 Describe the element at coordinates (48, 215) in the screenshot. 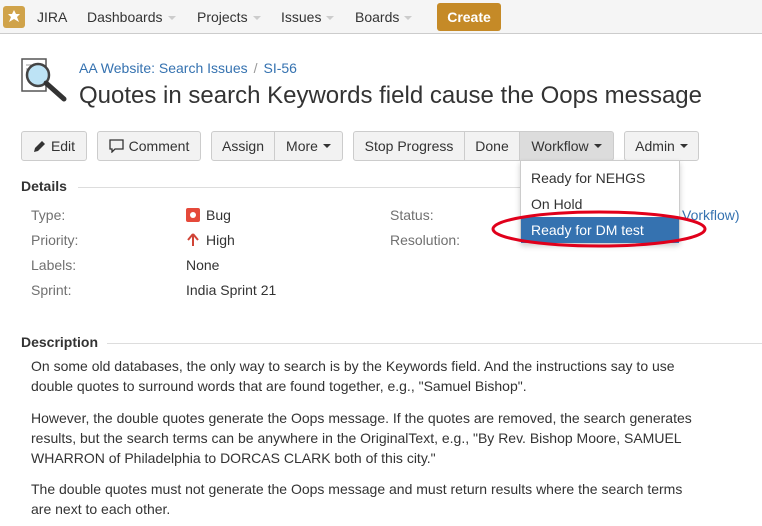

I see `type-label: Type:` at that location.